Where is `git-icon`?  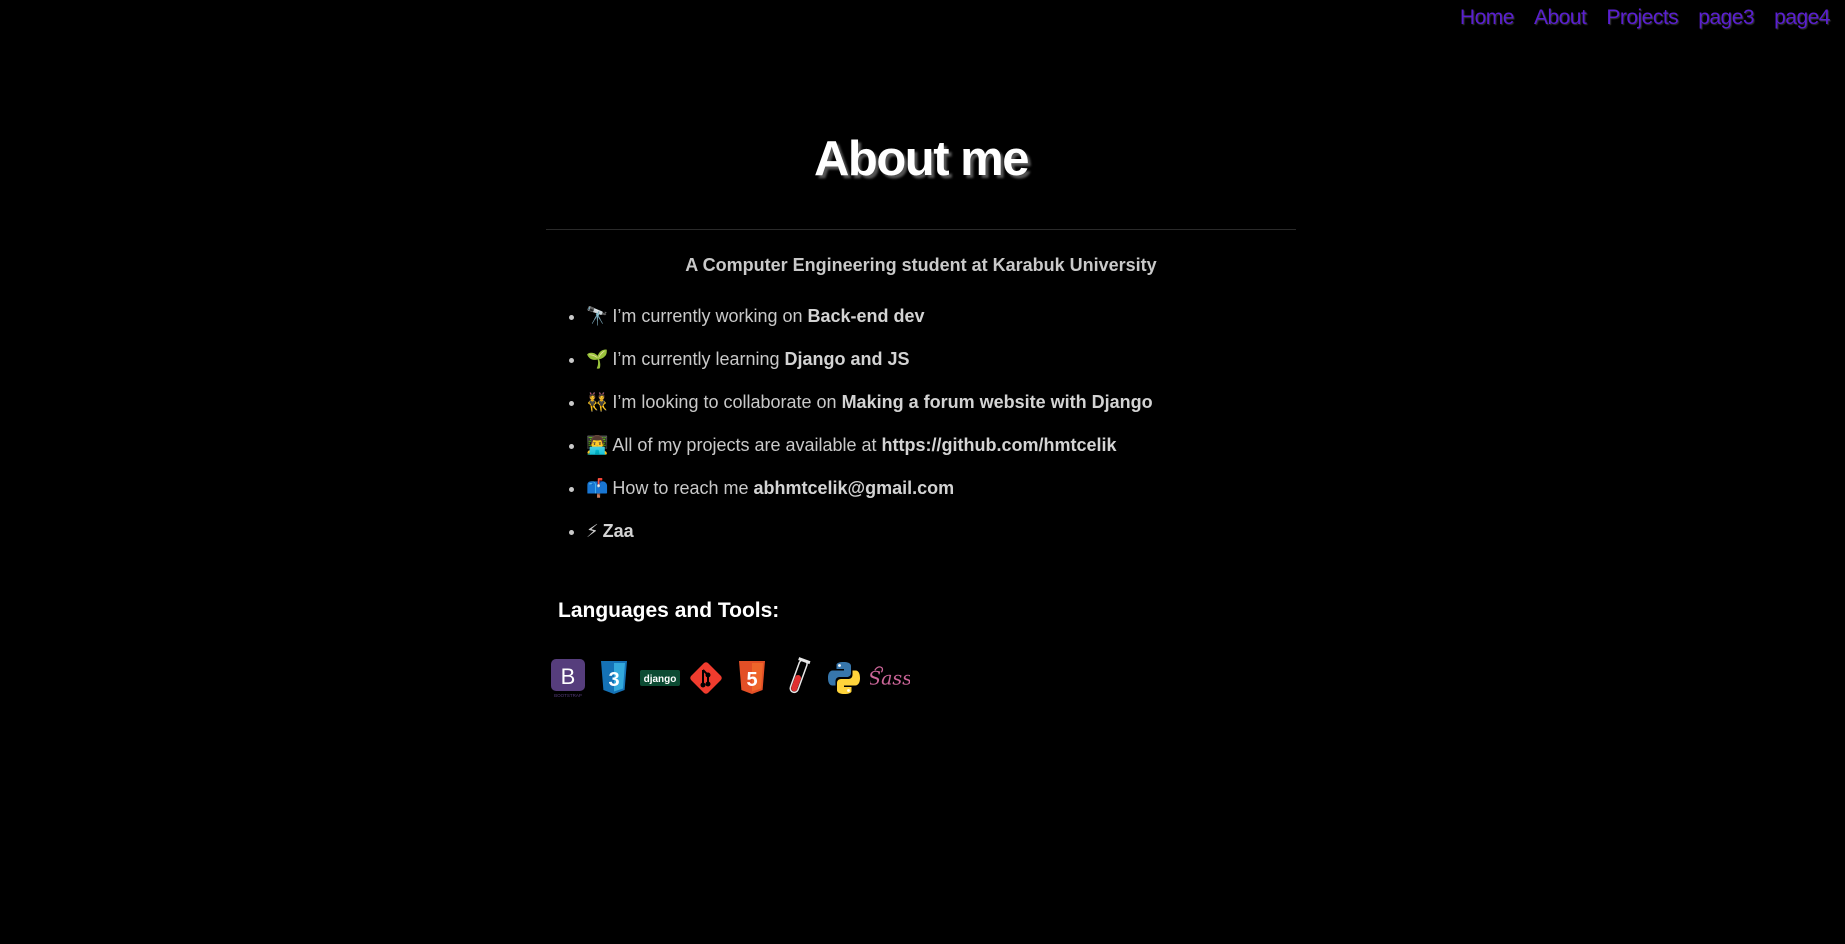 git-icon is located at coordinates (706, 678).